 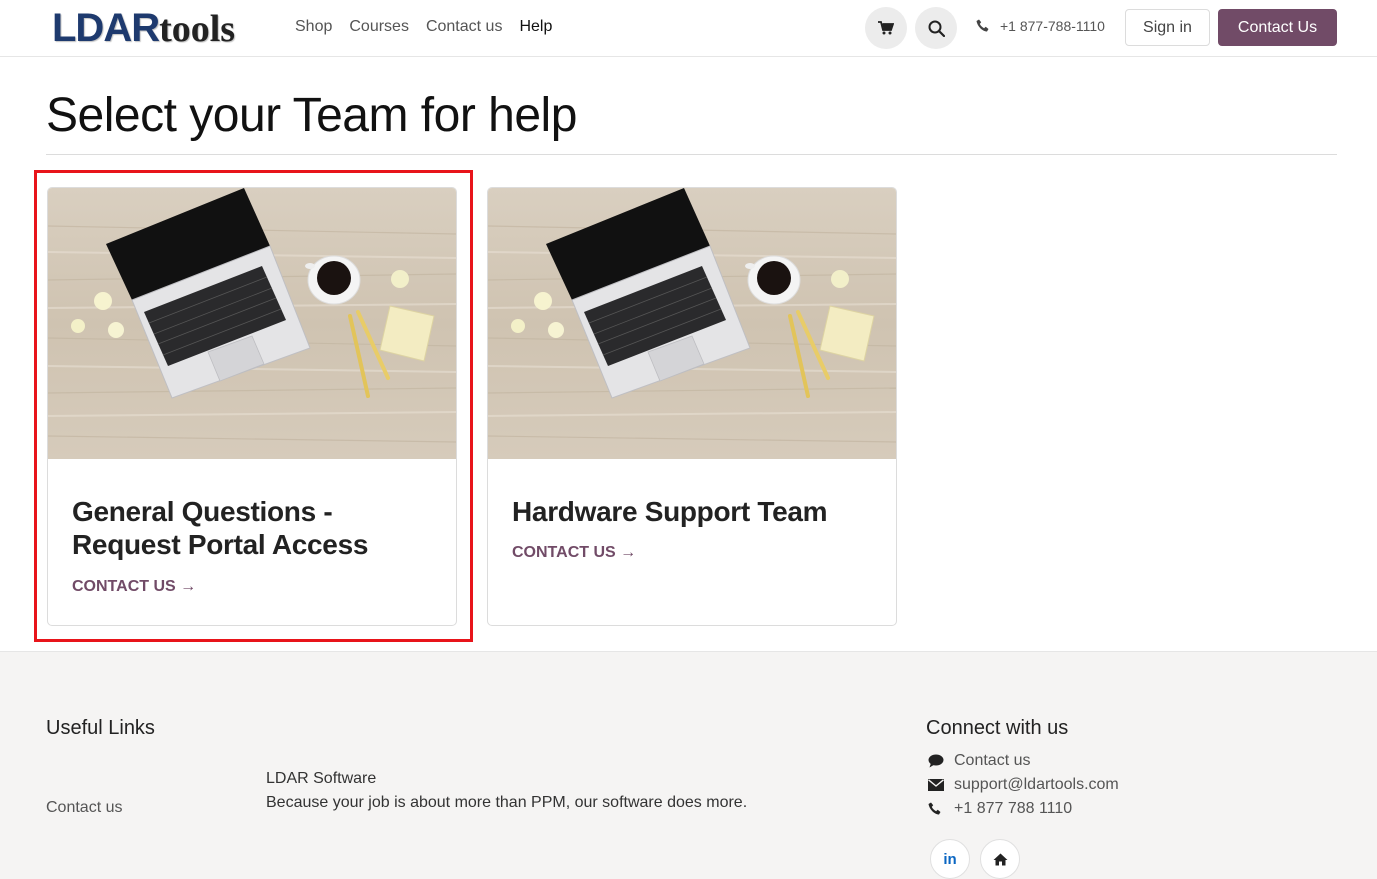 I want to click on useful-links-heading: Useful Links, so click(x=100, y=728).